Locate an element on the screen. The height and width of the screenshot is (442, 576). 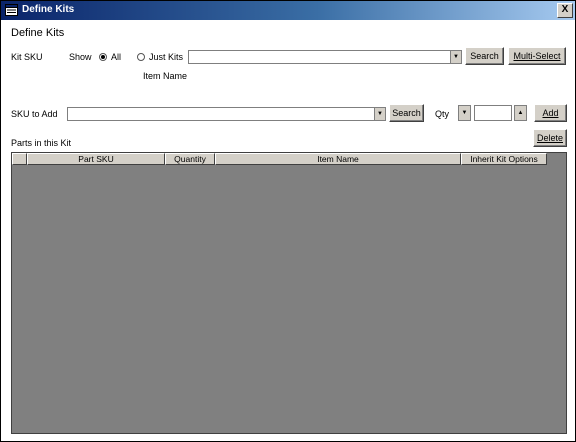
form-icon is located at coordinates (11, 10).